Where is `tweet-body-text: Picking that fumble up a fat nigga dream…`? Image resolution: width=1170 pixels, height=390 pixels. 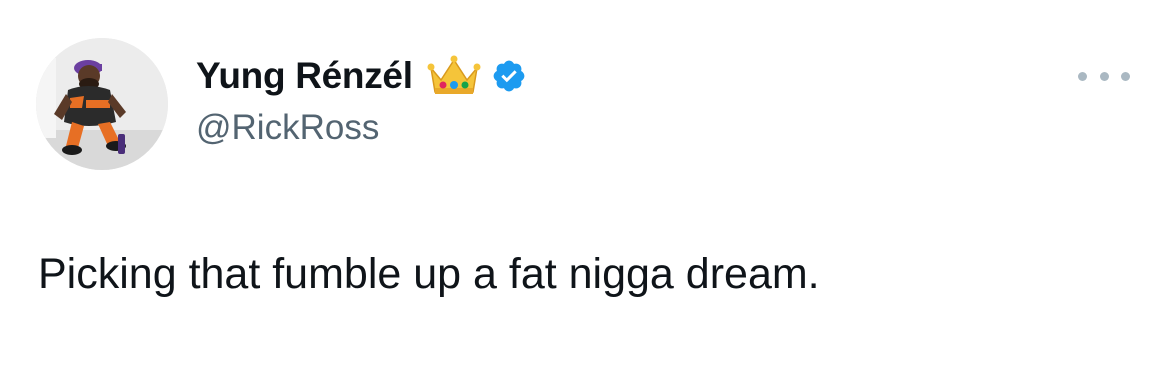
tweet-body-text: Picking that fumble up a fat nigga dream… is located at coordinates (429, 274).